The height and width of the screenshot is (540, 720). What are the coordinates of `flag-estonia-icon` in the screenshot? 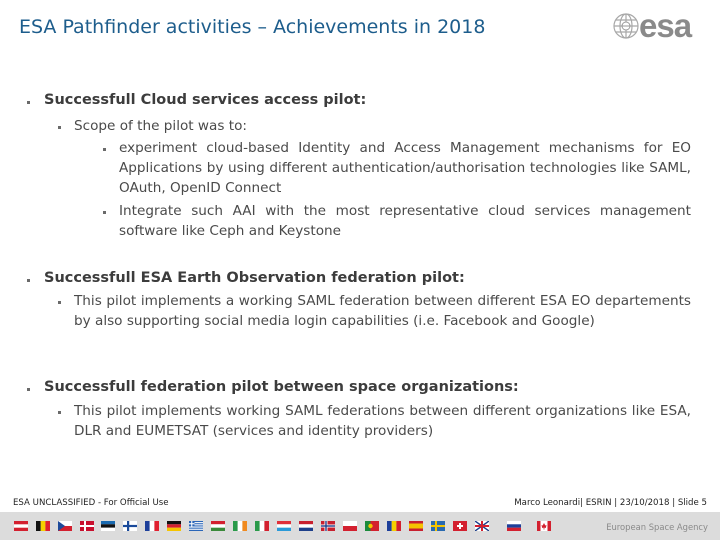 It's located at (108, 526).